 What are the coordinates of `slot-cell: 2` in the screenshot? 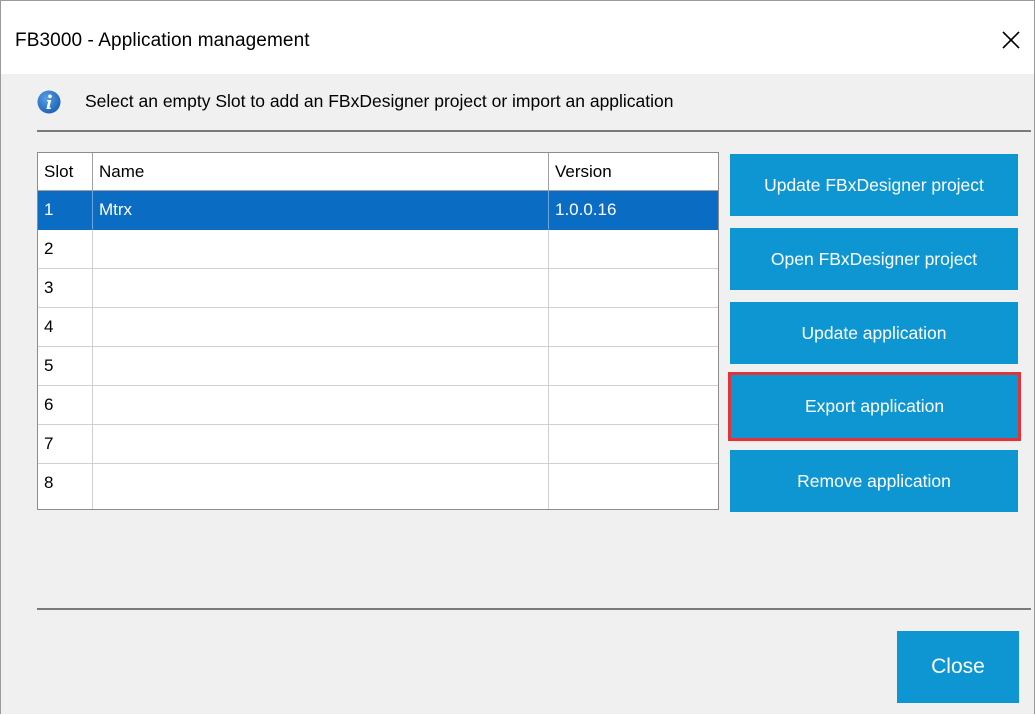 It's located at (65, 249).